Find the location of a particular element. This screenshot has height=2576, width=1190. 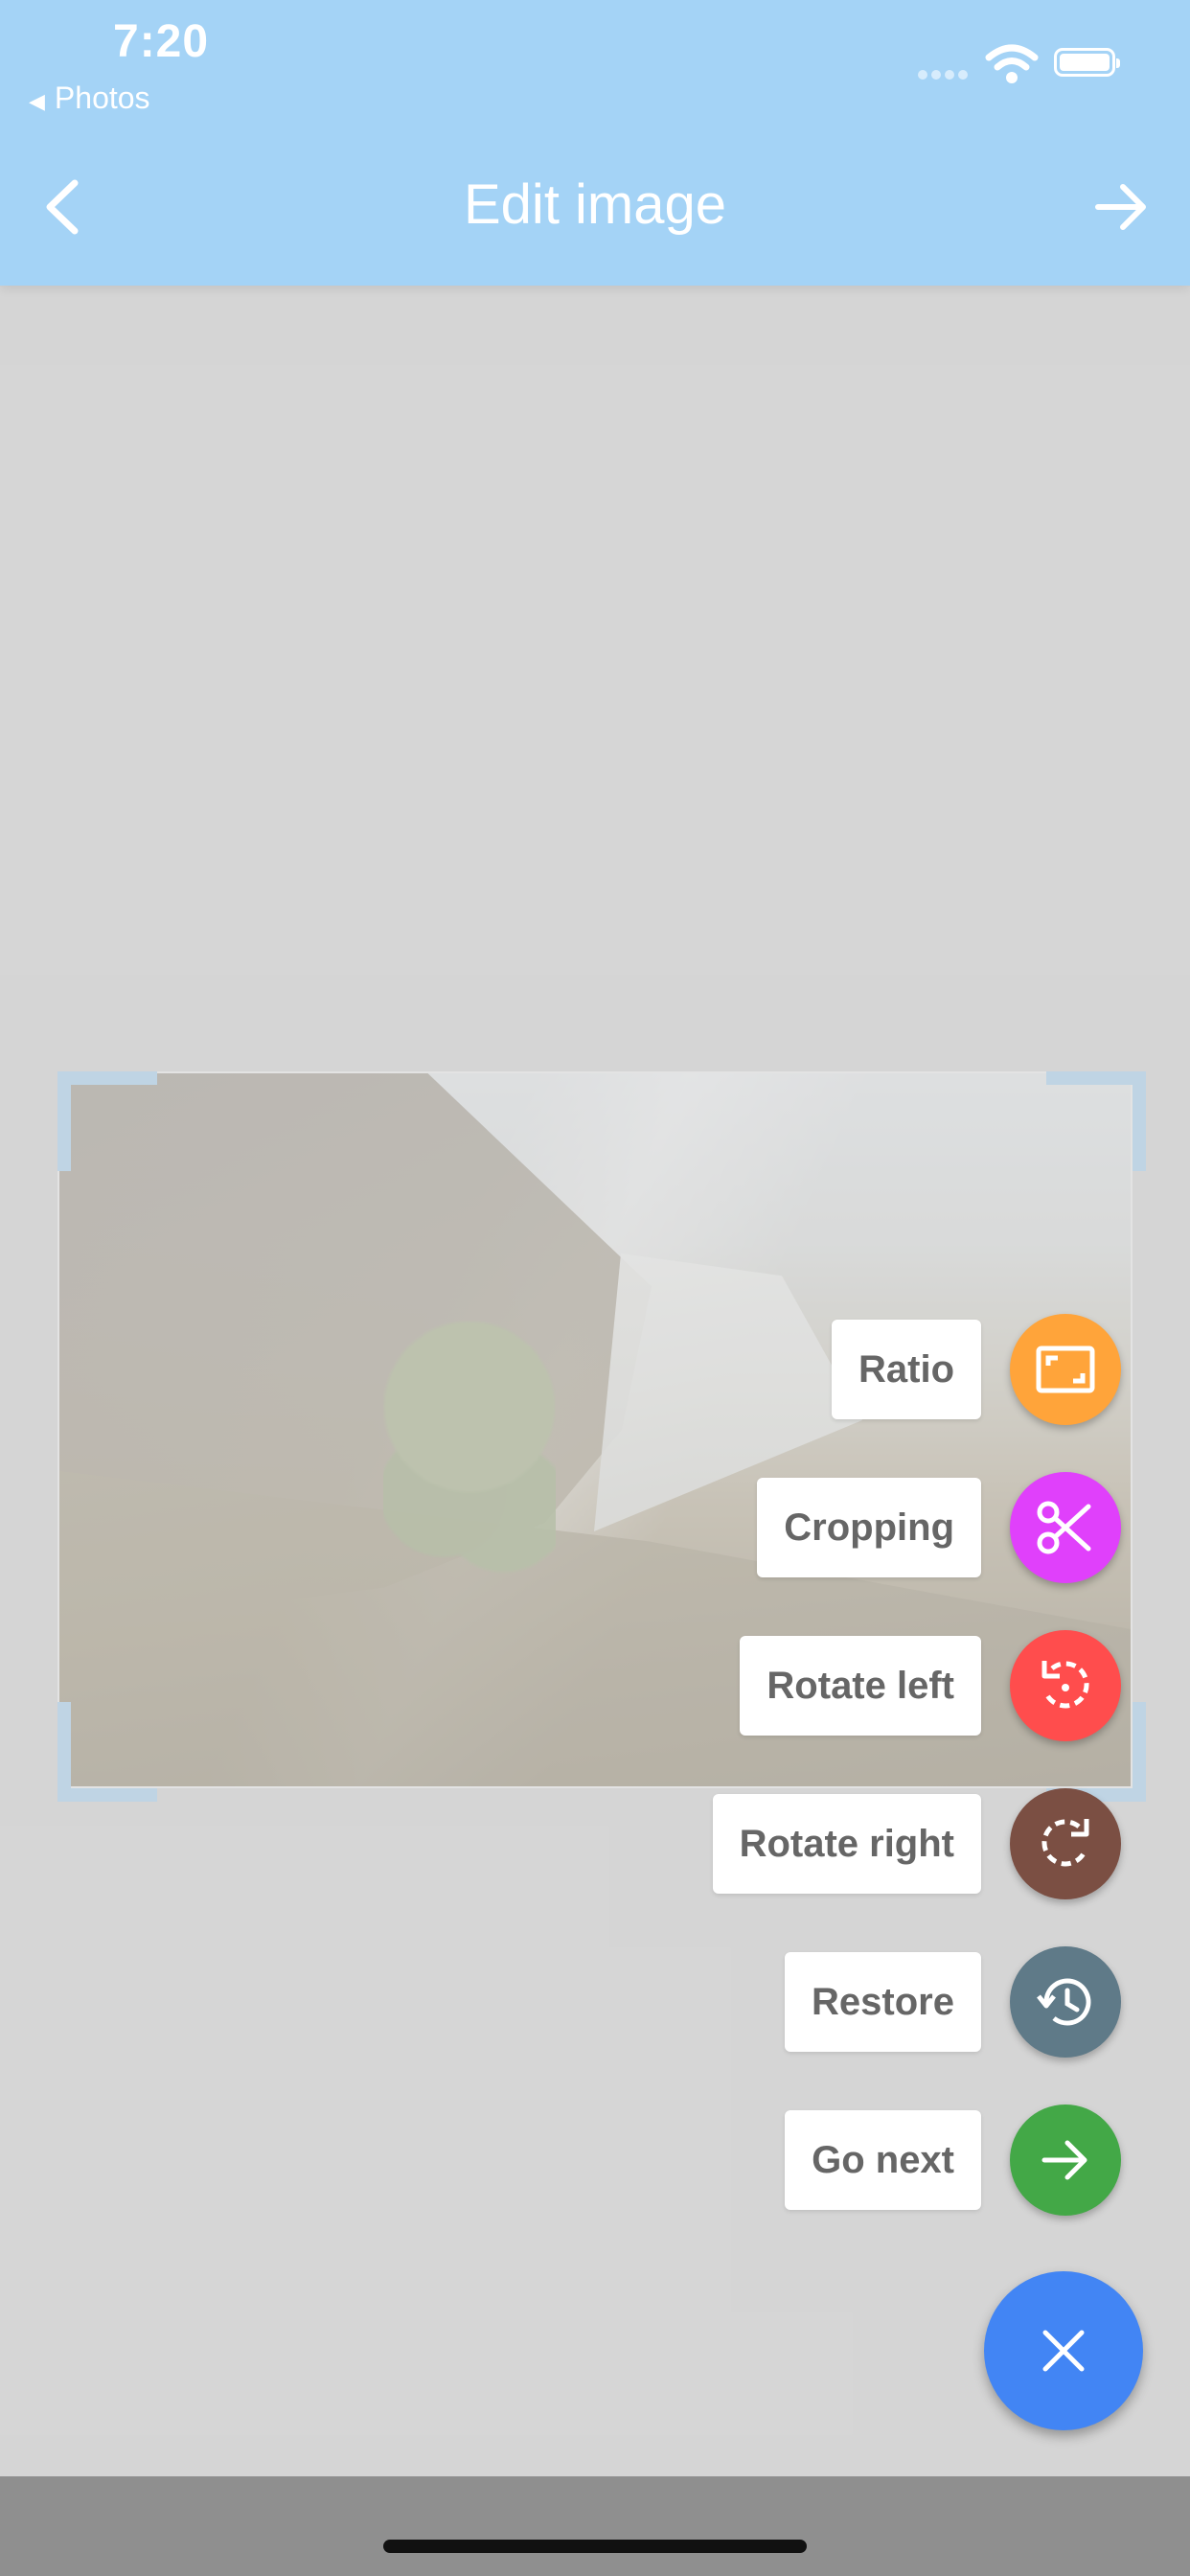

restore-button is located at coordinates (1066, 2002).